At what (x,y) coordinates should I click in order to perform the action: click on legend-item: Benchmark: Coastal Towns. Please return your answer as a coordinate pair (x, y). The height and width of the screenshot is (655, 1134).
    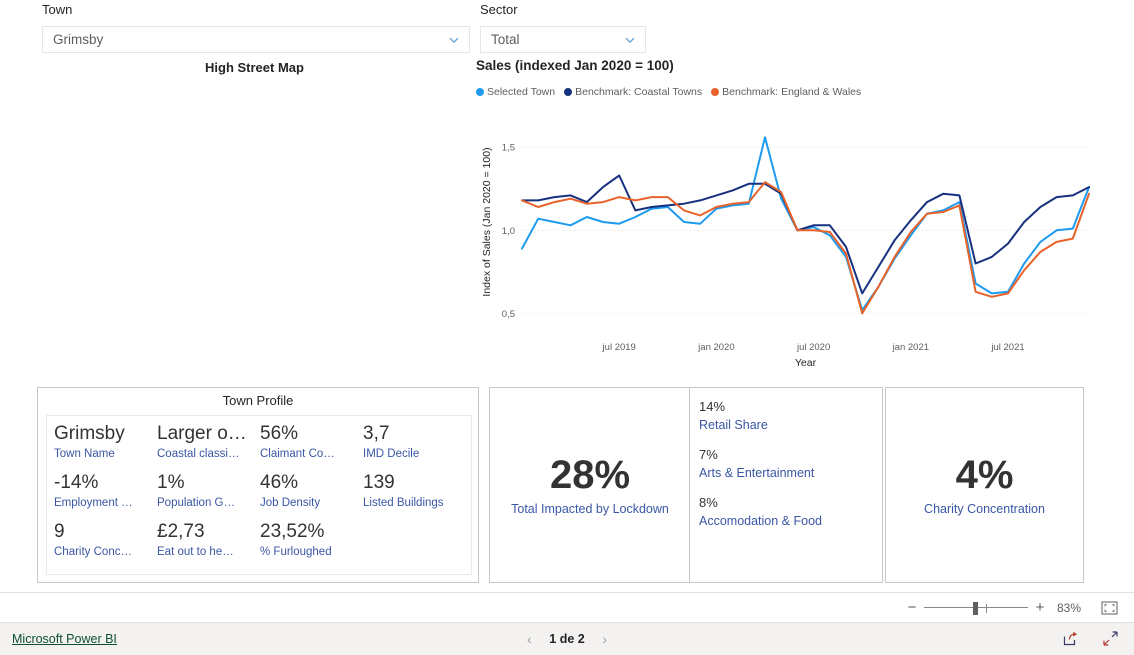
    Looking at the image, I should click on (633, 92).